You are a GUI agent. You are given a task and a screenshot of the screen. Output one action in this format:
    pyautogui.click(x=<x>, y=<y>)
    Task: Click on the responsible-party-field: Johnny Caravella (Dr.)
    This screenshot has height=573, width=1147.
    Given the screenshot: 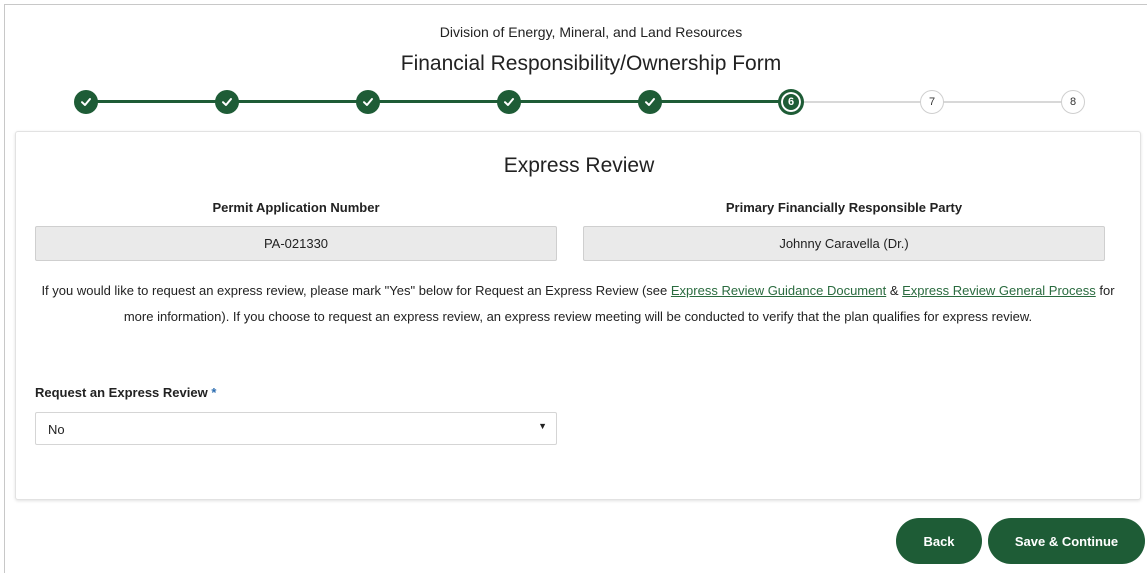 What is the action you would take?
    pyautogui.click(x=844, y=243)
    